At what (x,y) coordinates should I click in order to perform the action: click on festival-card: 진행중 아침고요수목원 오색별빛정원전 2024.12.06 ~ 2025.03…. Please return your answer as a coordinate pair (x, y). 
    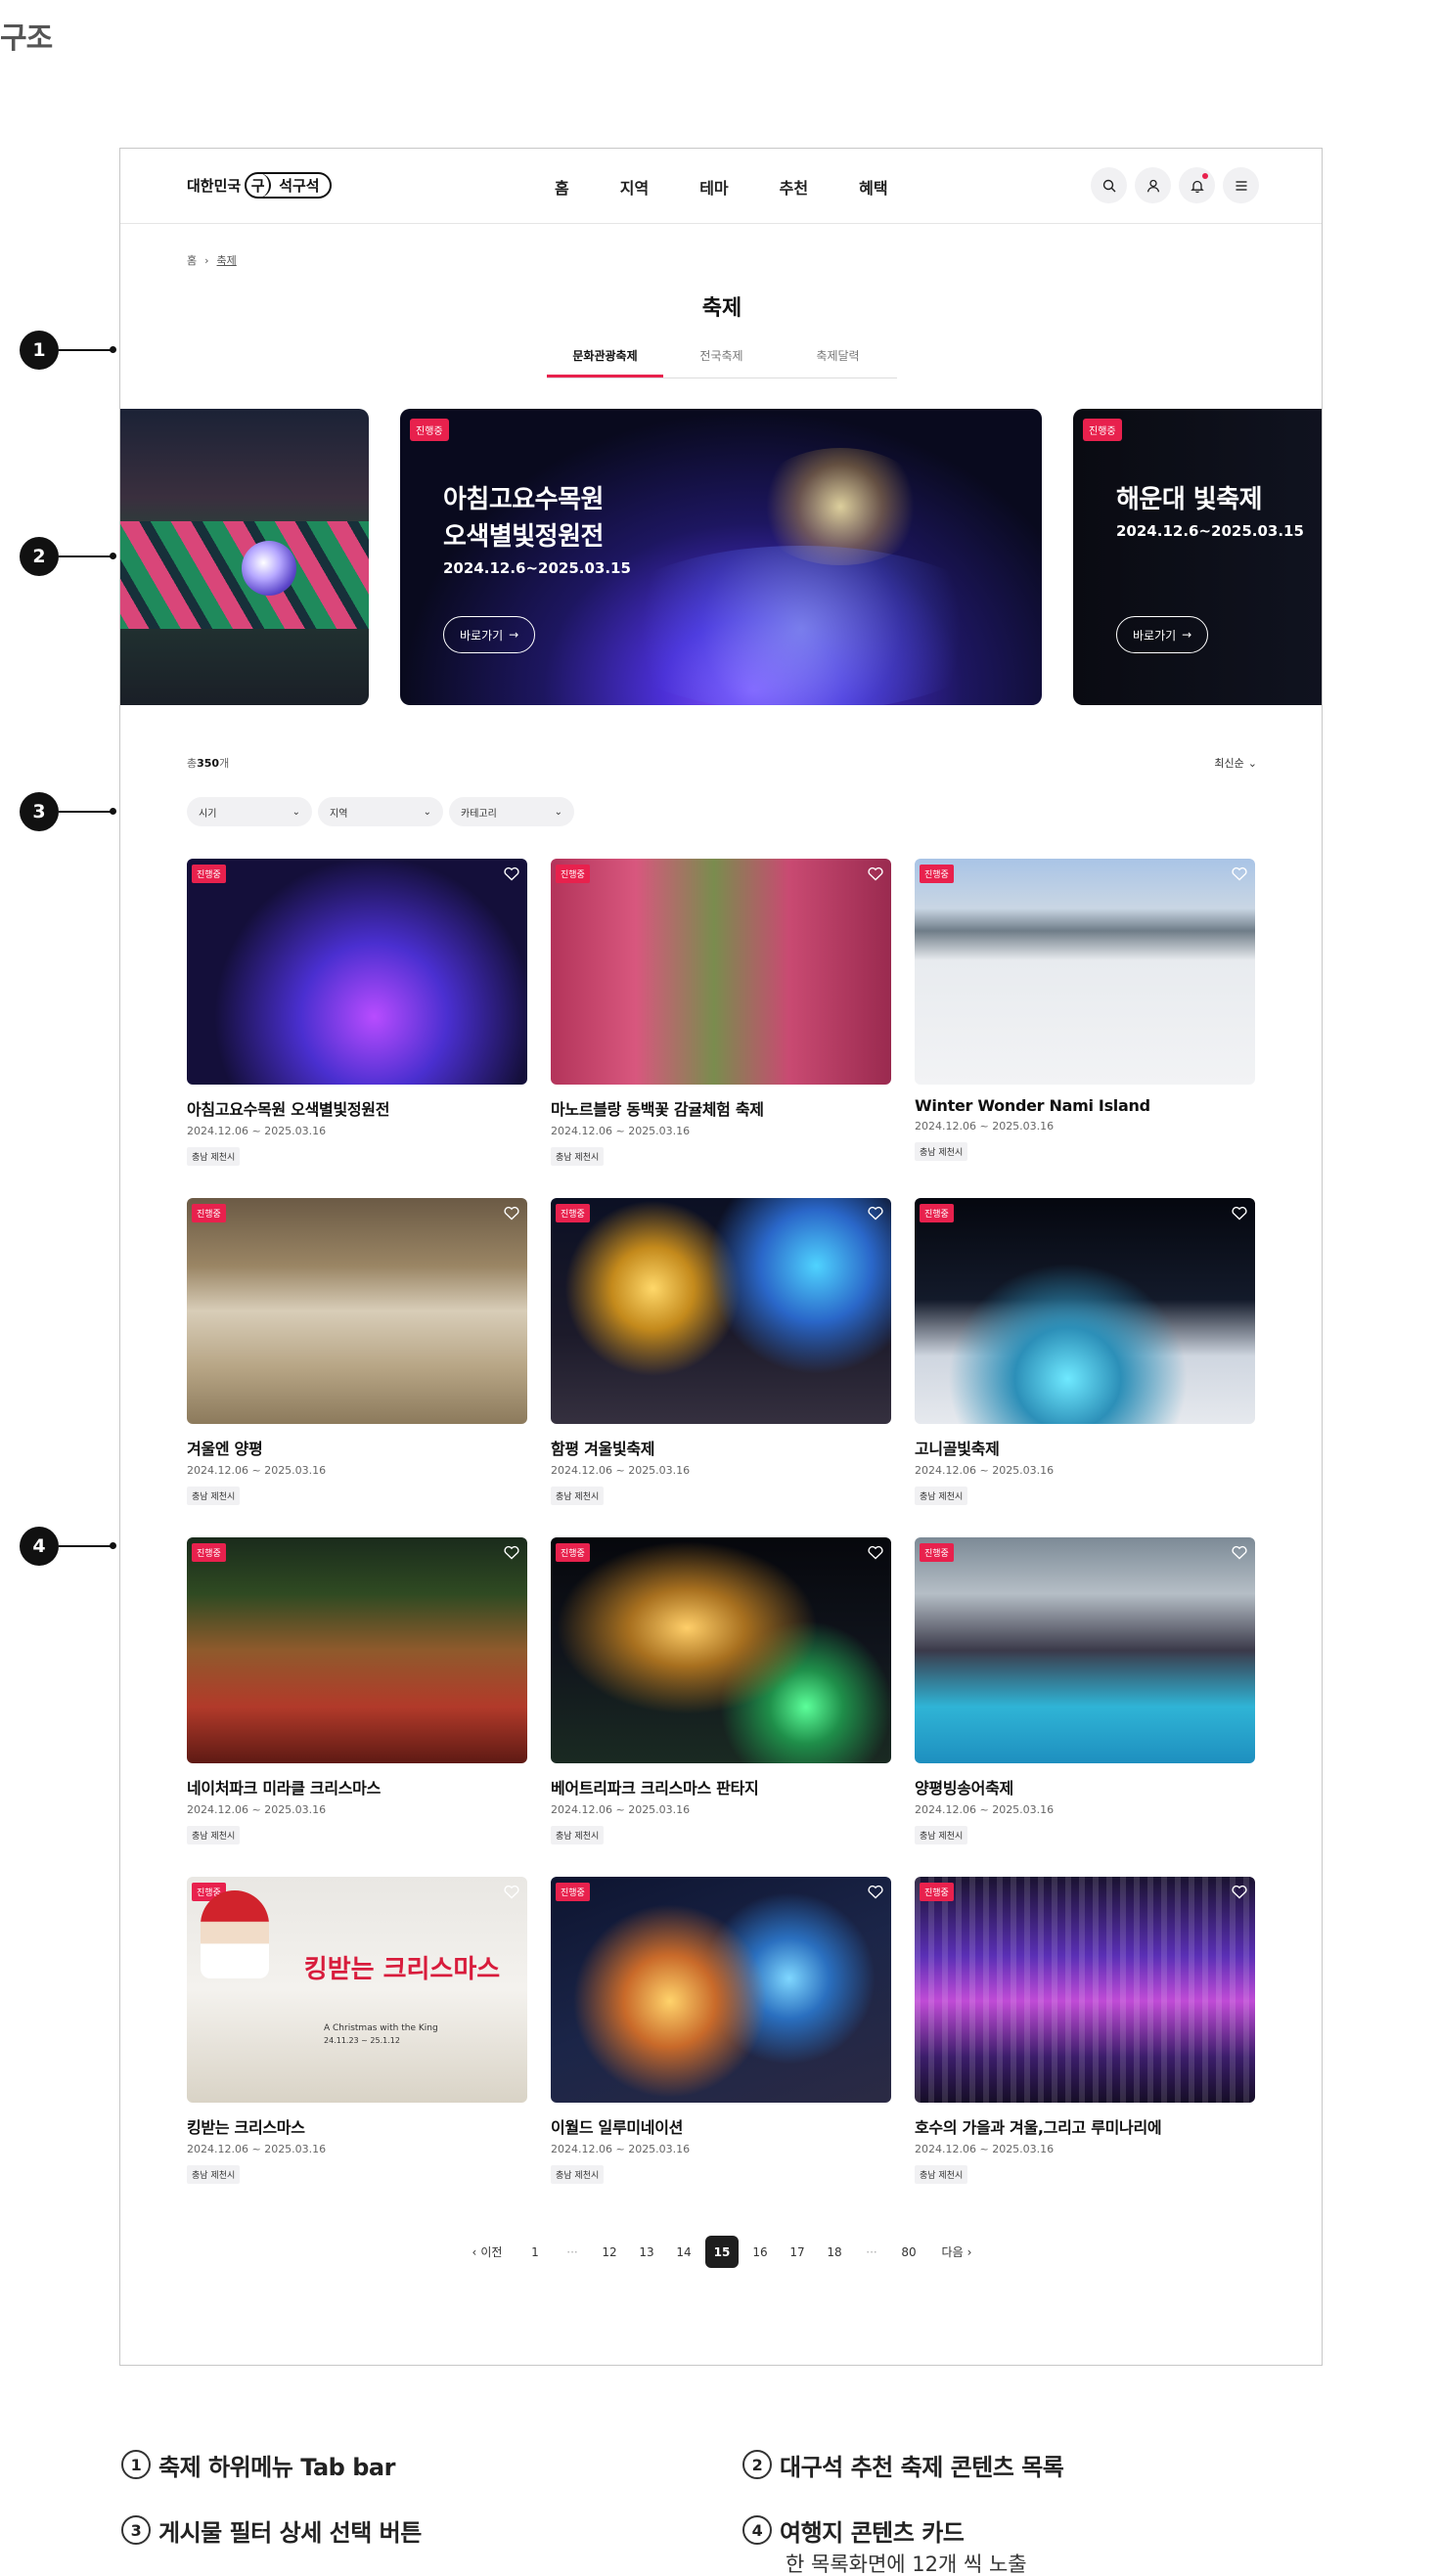
    Looking at the image, I should click on (357, 1028).